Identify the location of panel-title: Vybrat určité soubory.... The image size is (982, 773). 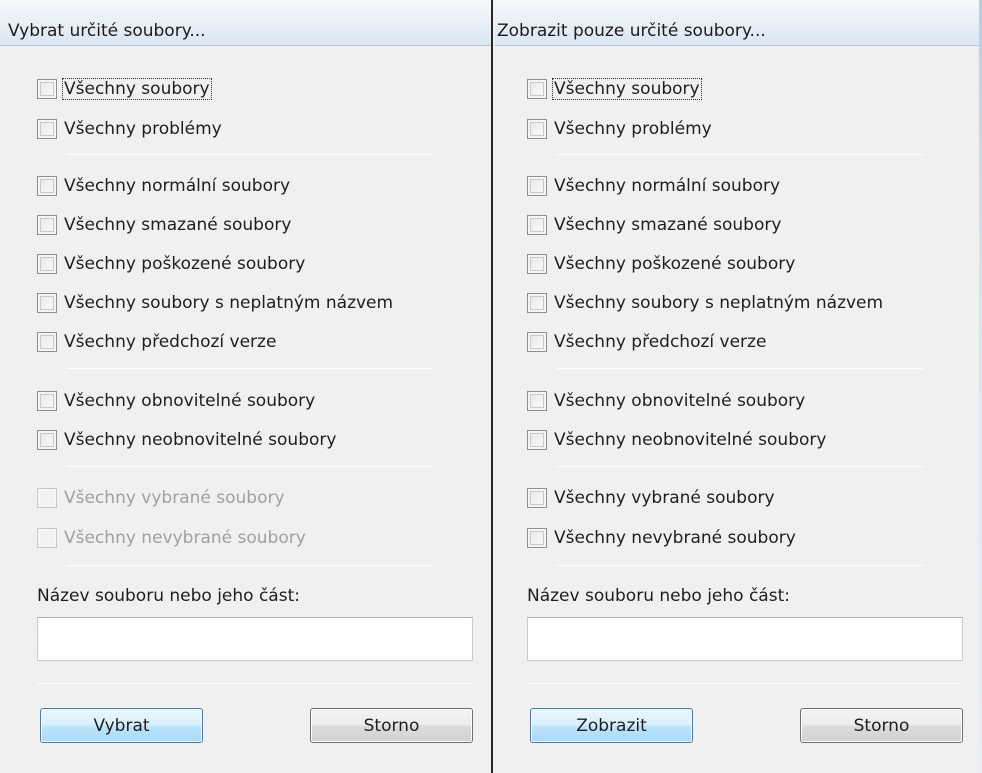
(107, 31).